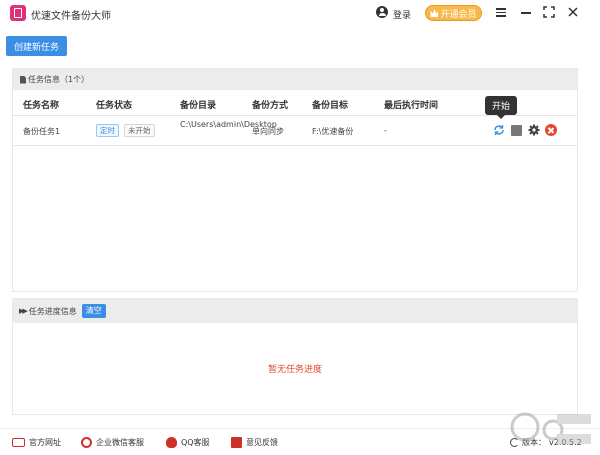 The height and width of the screenshot is (455, 600). Describe the element at coordinates (120, 442) in the screenshot. I see `footer-link-label: 企业微信客服` at that location.